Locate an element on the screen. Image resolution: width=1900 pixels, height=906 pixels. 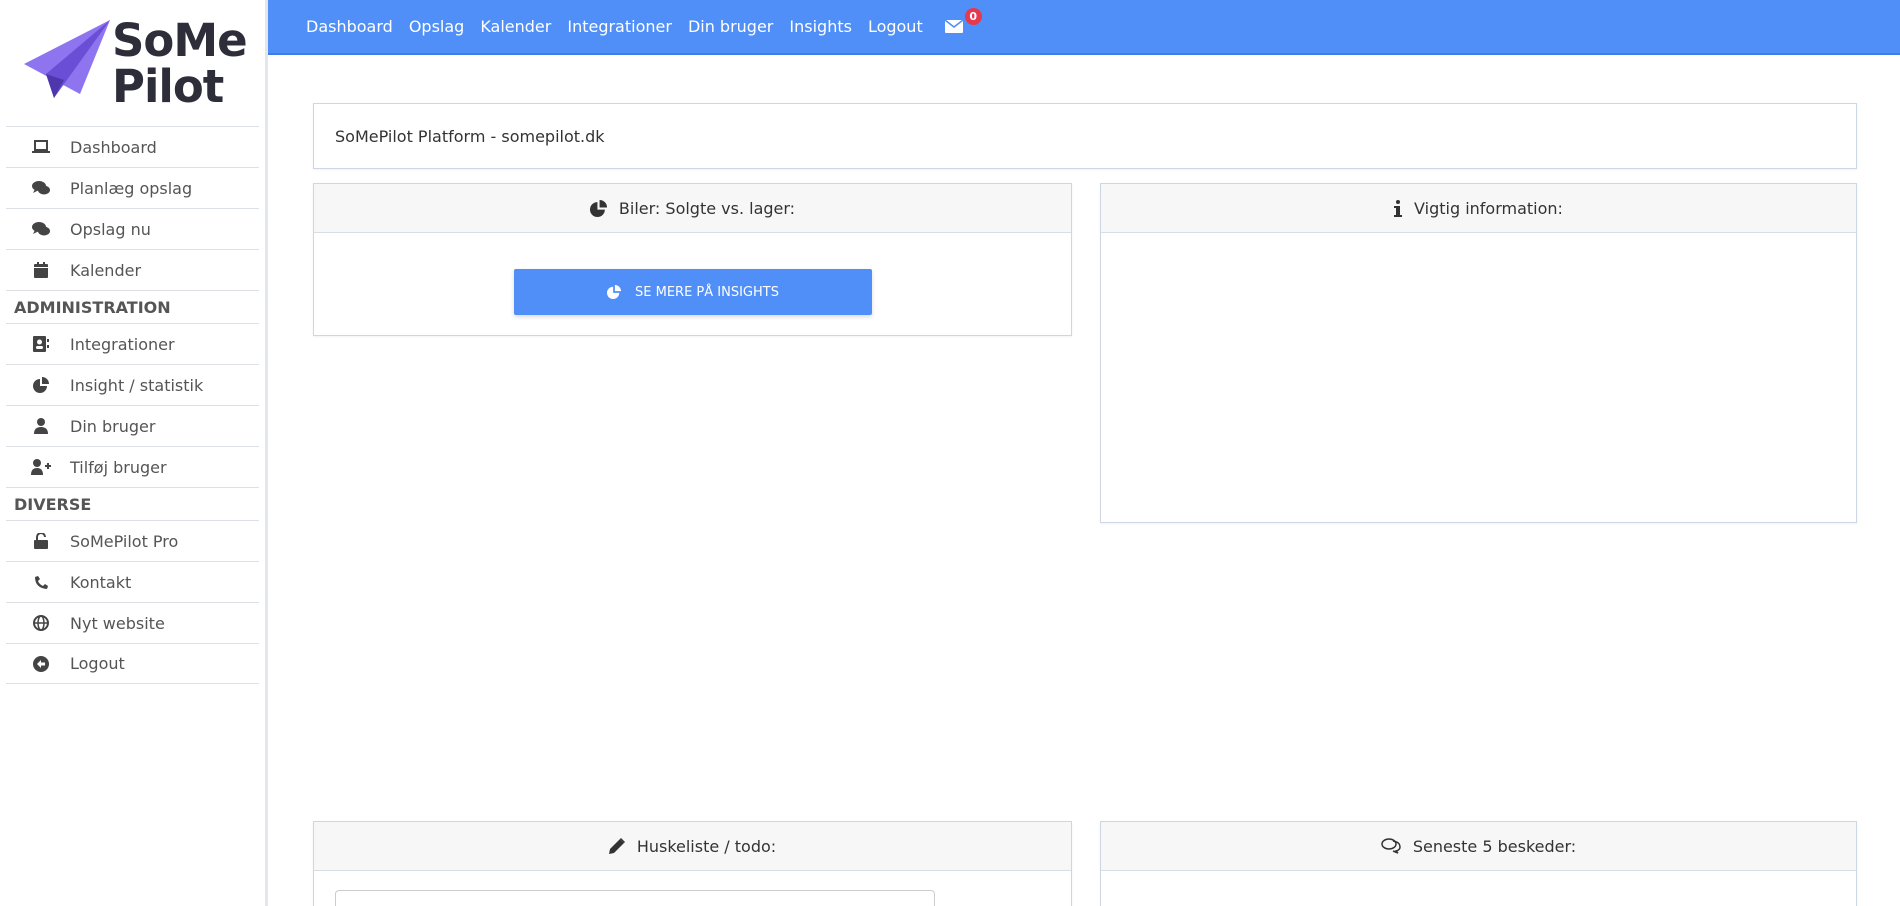
envelope-icon is located at coordinates (953, 26).